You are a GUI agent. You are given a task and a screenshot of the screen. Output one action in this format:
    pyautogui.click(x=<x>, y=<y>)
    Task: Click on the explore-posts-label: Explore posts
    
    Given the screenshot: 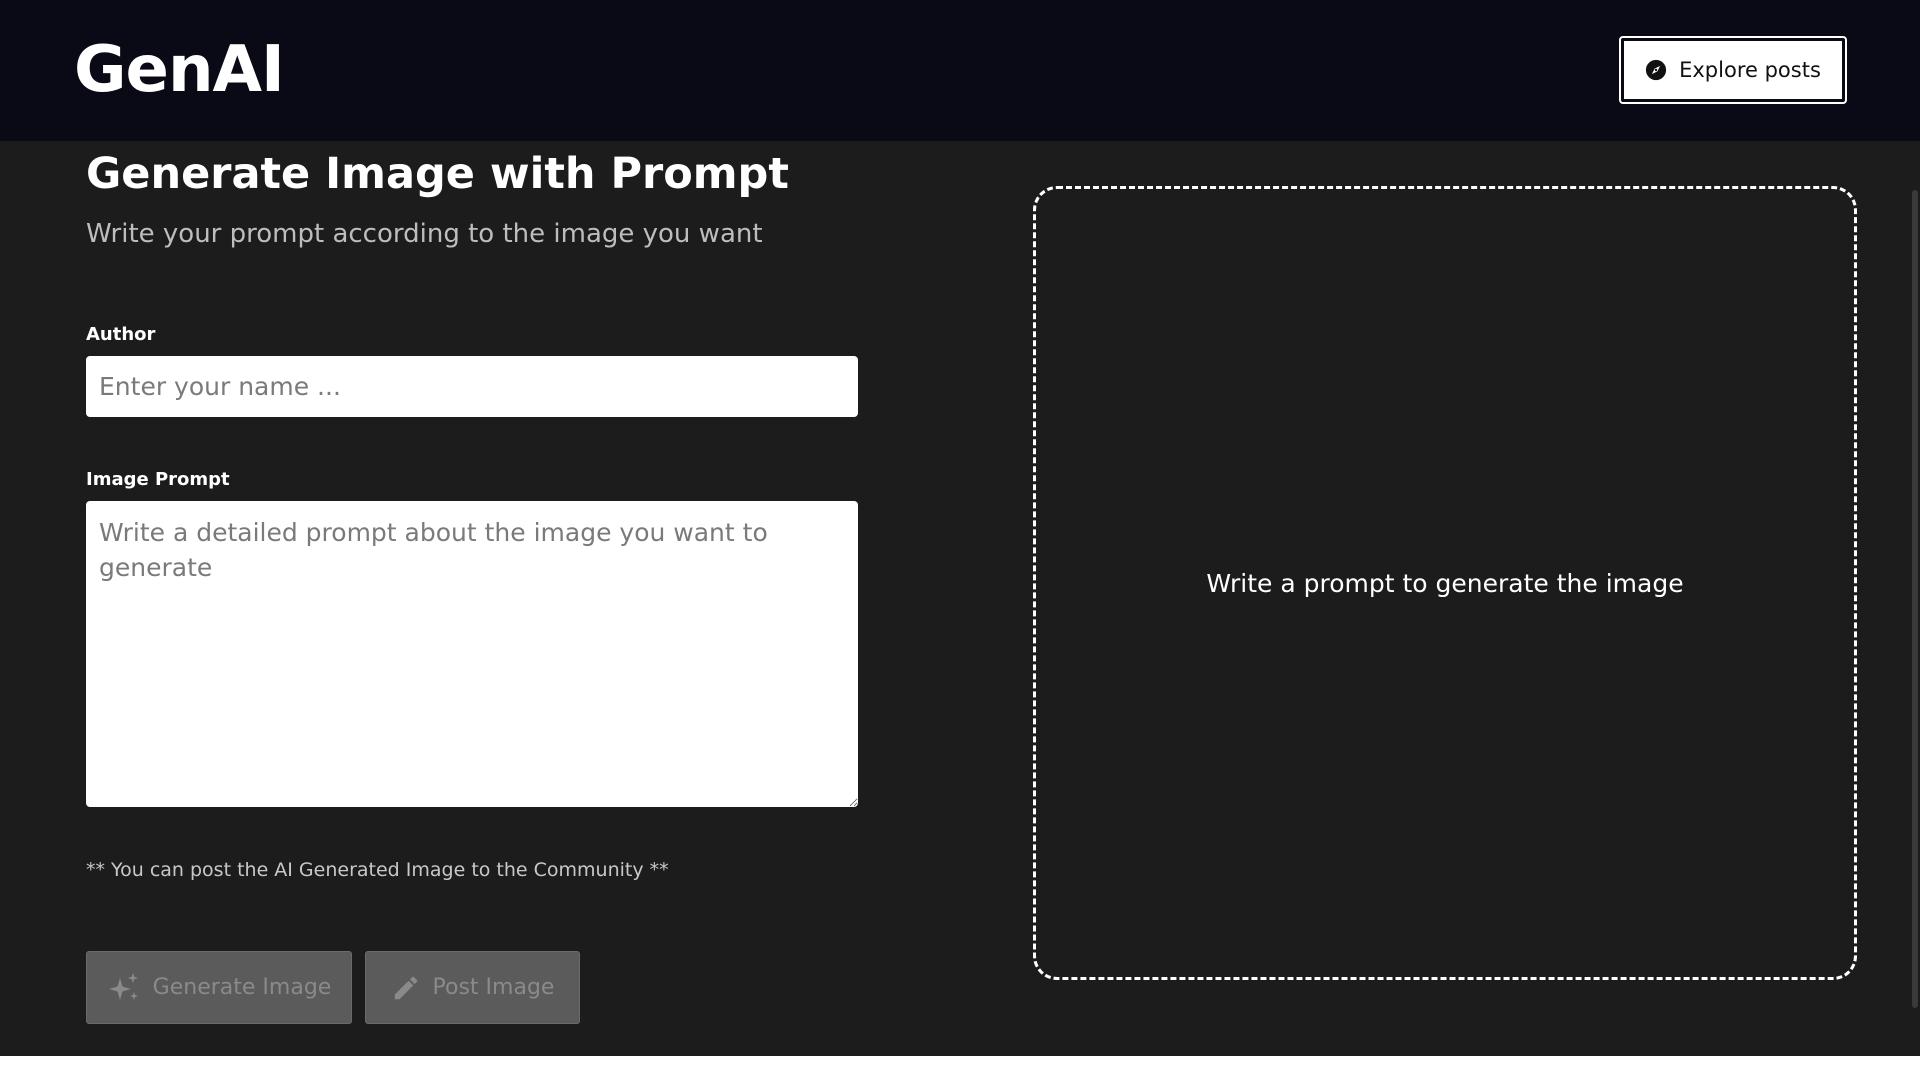 What is the action you would take?
    pyautogui.click(x=1750, y=70)
    